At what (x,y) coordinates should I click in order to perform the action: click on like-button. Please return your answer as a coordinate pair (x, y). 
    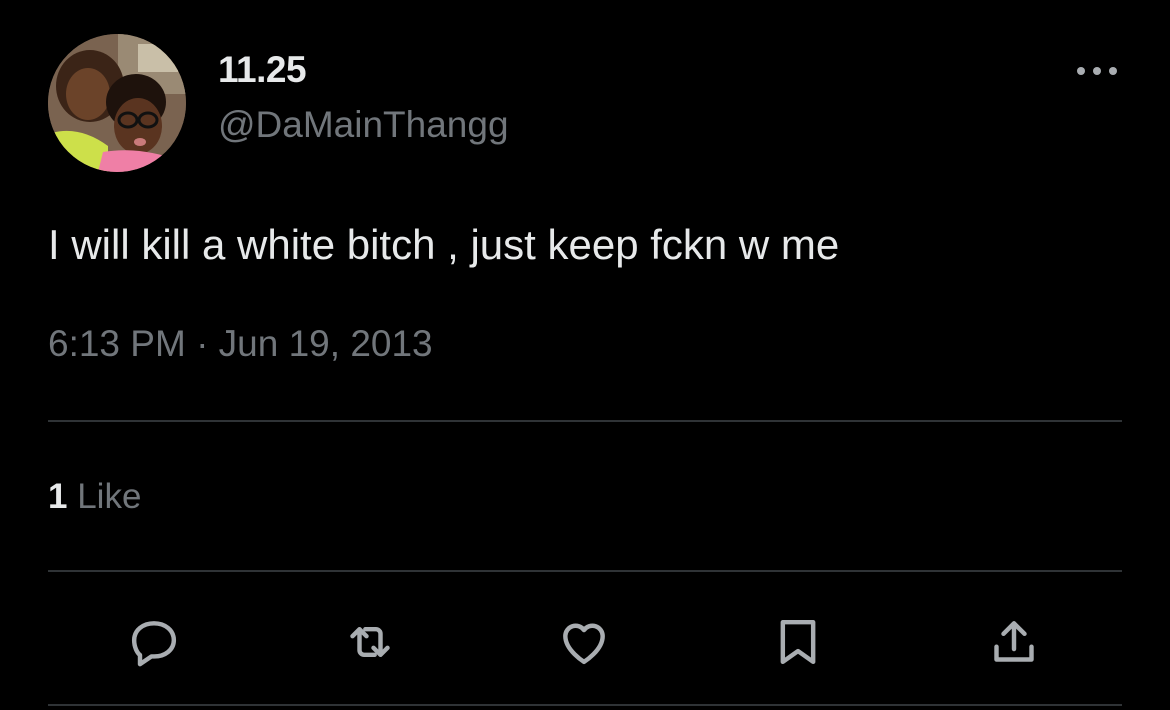
    Looking at the image, I should click on (584, 642).